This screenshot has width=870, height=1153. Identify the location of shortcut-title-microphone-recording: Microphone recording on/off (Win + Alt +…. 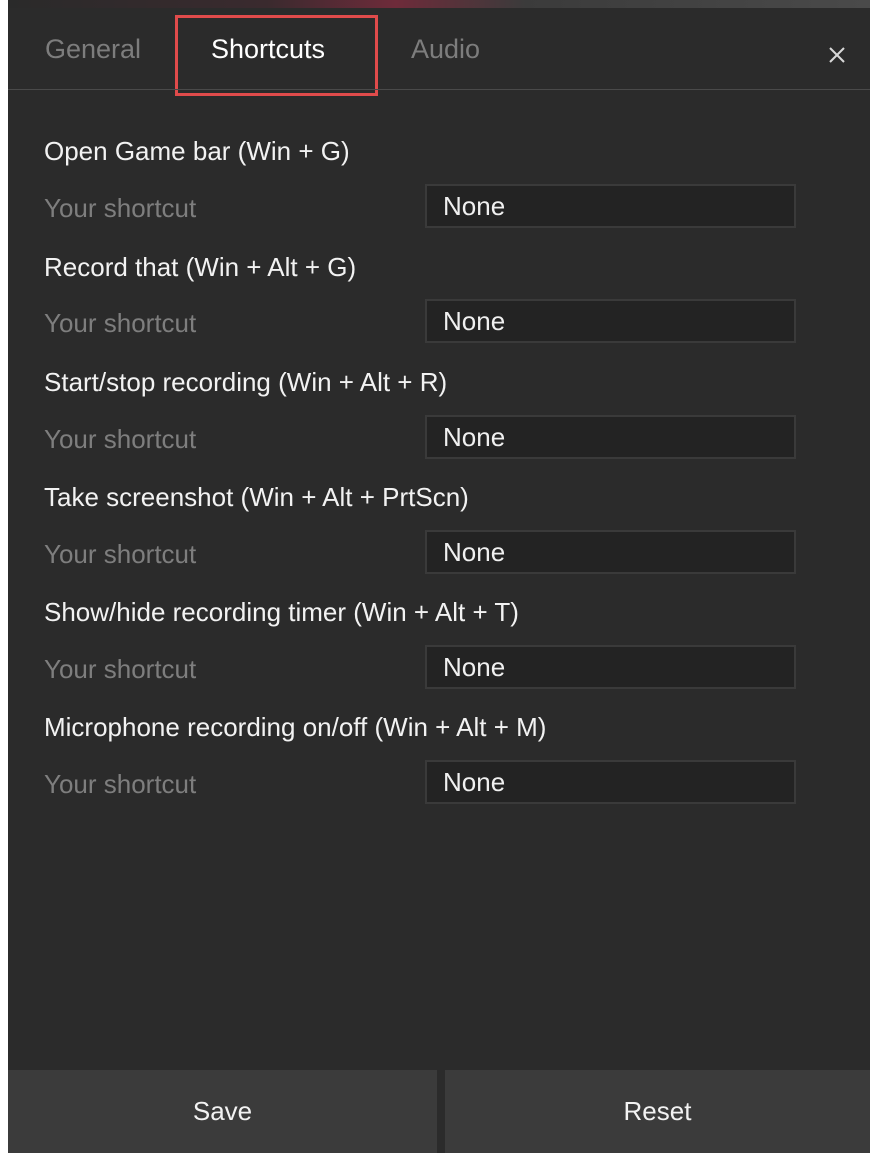
(295, 727).